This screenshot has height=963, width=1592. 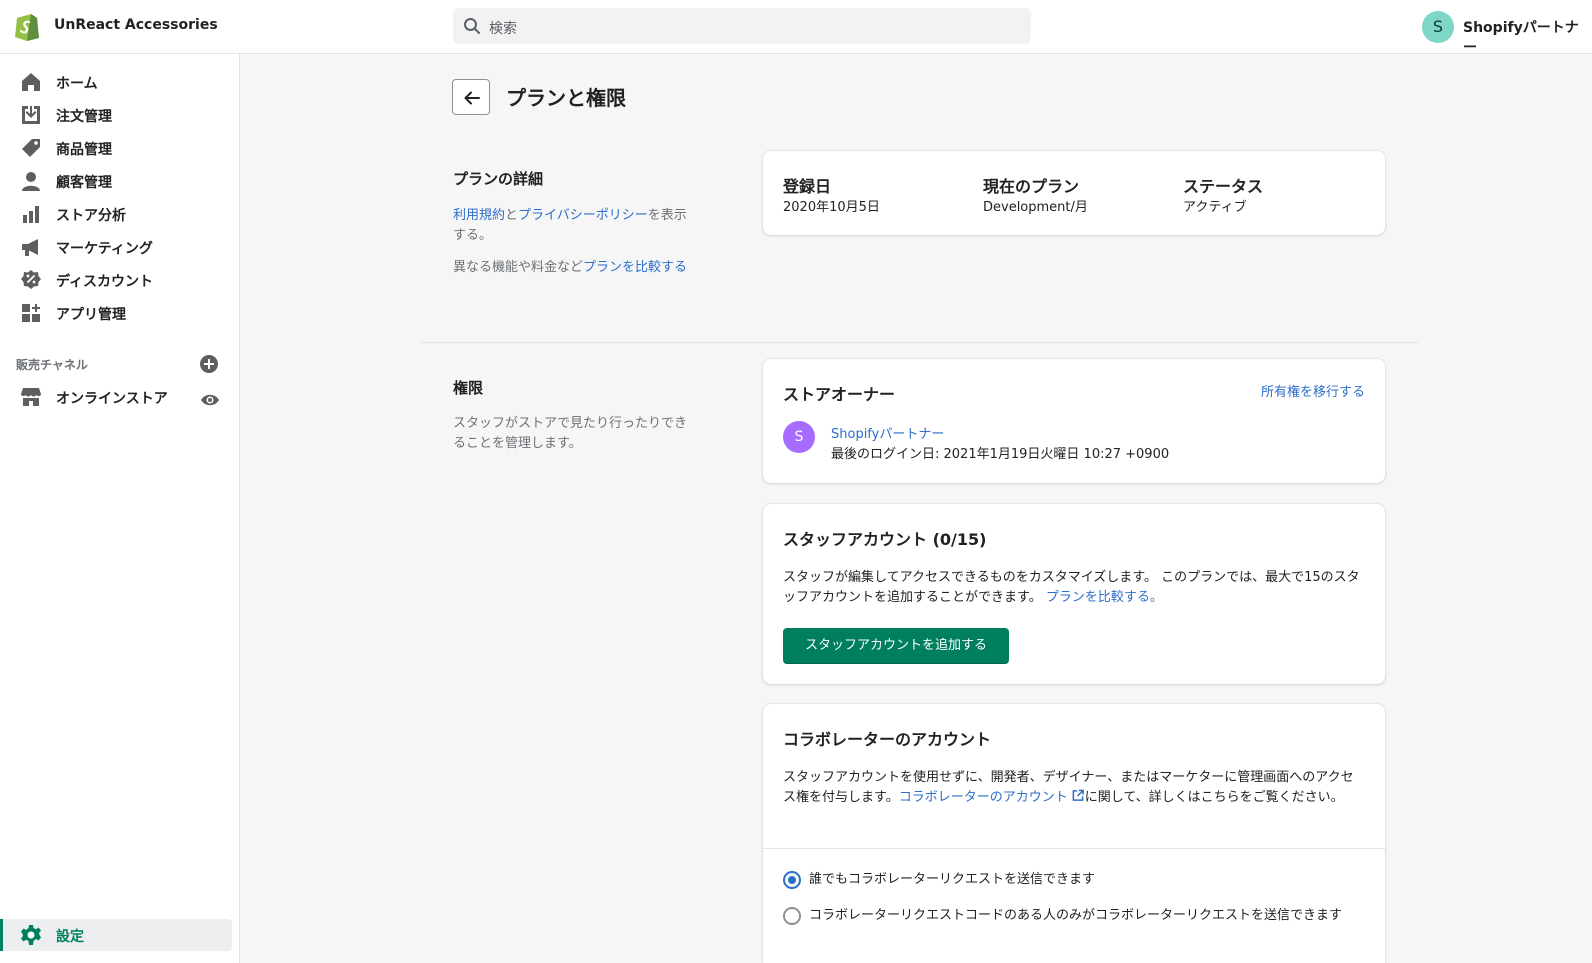 I want to click on plan-details-title: プランの詳細, so click(x=498, y=179).